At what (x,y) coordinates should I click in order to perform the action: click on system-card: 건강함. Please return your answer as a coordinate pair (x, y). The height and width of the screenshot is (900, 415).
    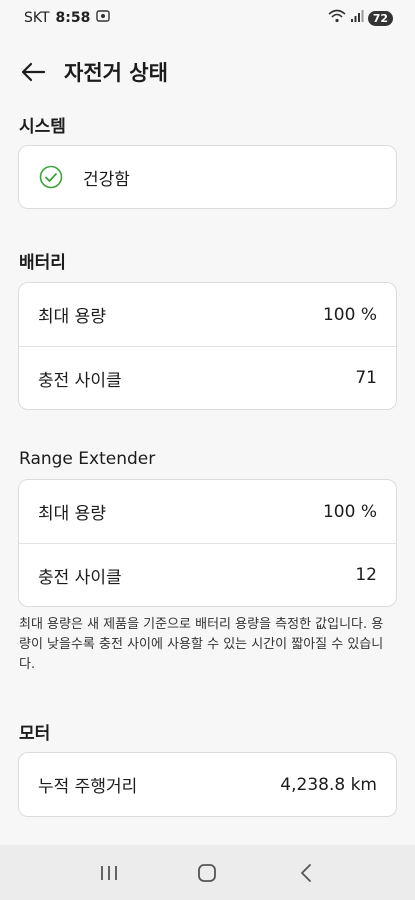
    Looking at the image, I should click on (207, 177).